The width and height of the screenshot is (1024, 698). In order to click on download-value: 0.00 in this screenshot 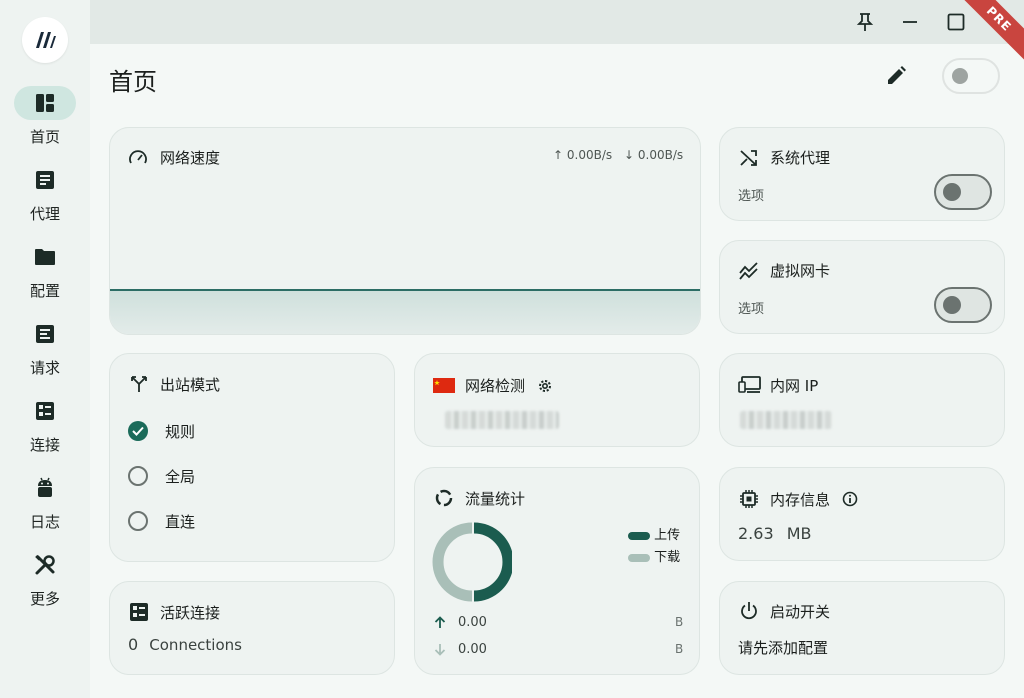, I will do `click(472, 649)`.